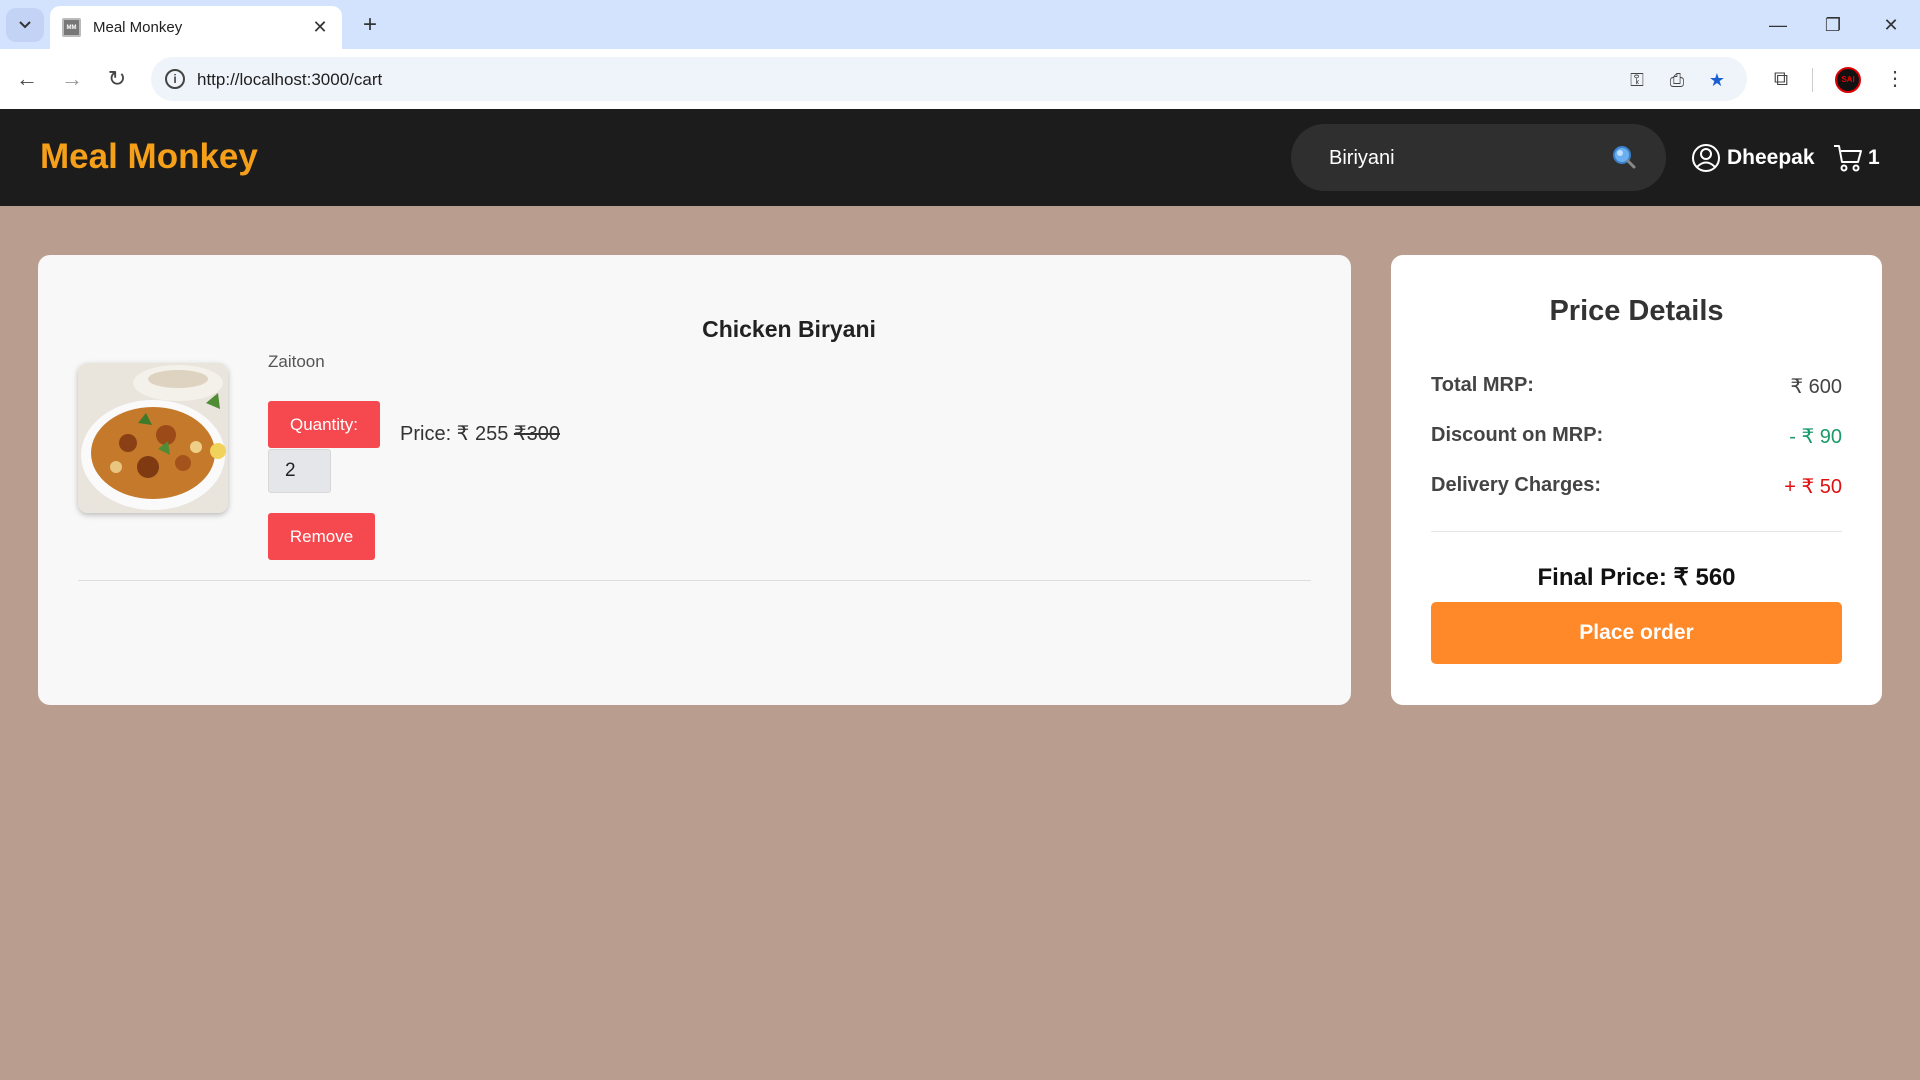 This screenshot has width=1920, height=1080. Describe the element at coordinates (320, 27) in the screenshot. I see `close-tab-icon: ✕` at that location.